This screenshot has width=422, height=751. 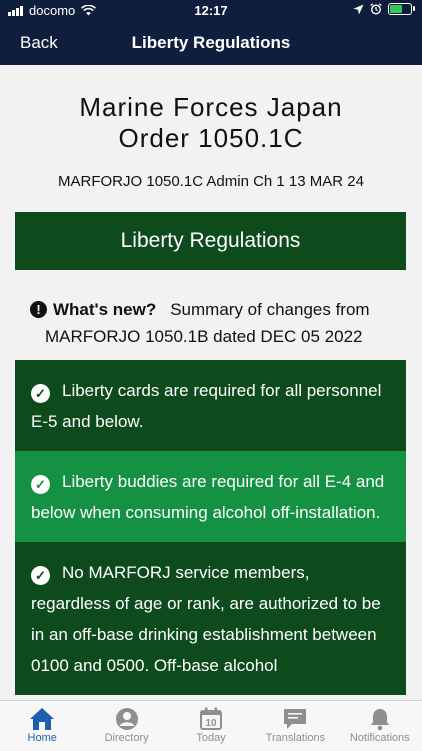 I want to click on exclamation-icon: !, so click(x=38, y=309).